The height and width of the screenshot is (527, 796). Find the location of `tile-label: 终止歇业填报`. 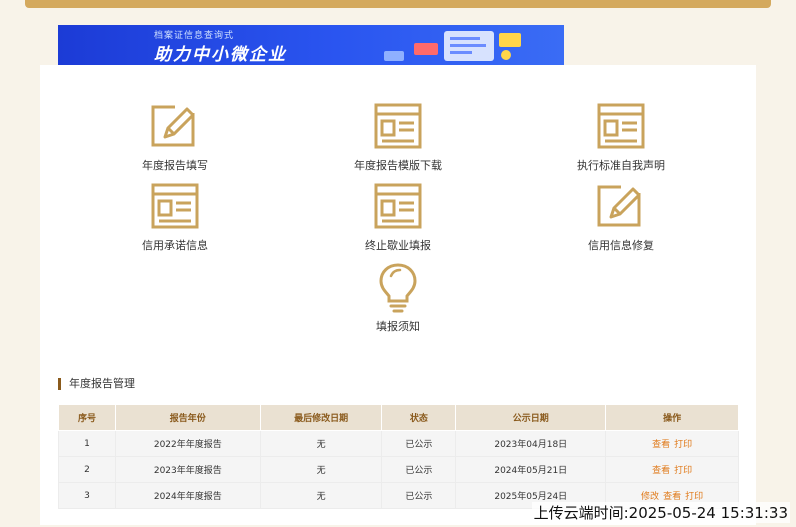

tile-label: 终止歇业填报 is located at coordinates (398, 245).